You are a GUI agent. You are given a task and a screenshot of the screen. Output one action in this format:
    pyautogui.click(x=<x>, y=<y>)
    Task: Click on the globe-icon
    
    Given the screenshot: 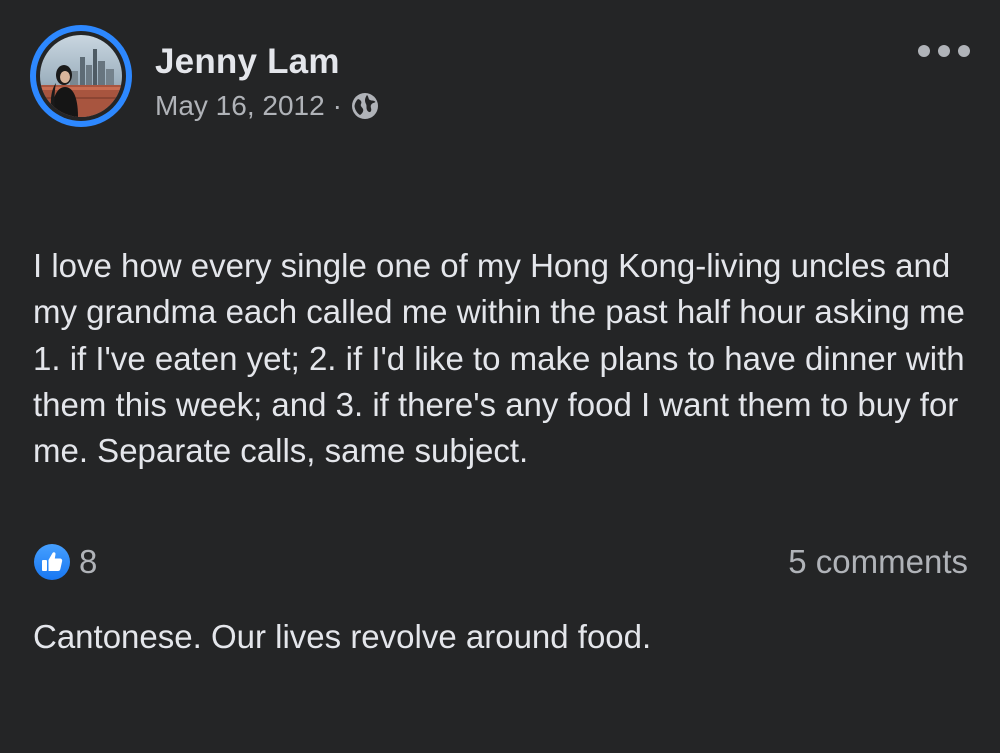 What is the action you would take?
    pyautogui.click(x=365, y=106)
    